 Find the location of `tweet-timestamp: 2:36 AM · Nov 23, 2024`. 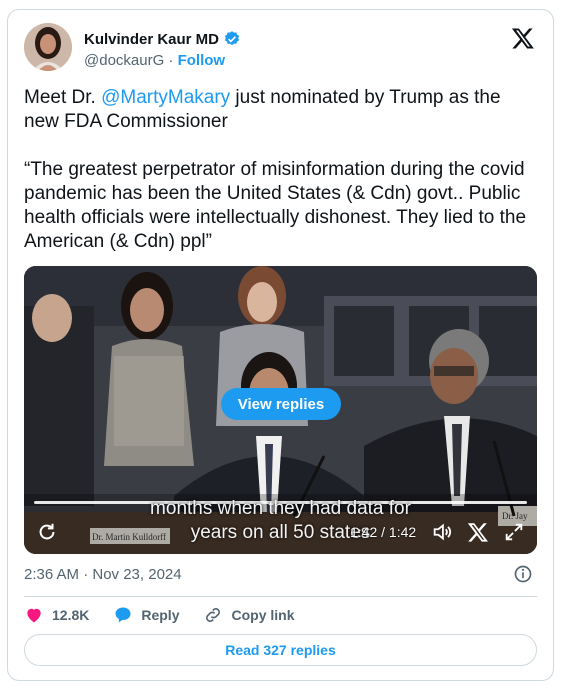

tweet-timestamp: 2:36 AM · Nov 23, 2024 is located at coordinates (103, 574).